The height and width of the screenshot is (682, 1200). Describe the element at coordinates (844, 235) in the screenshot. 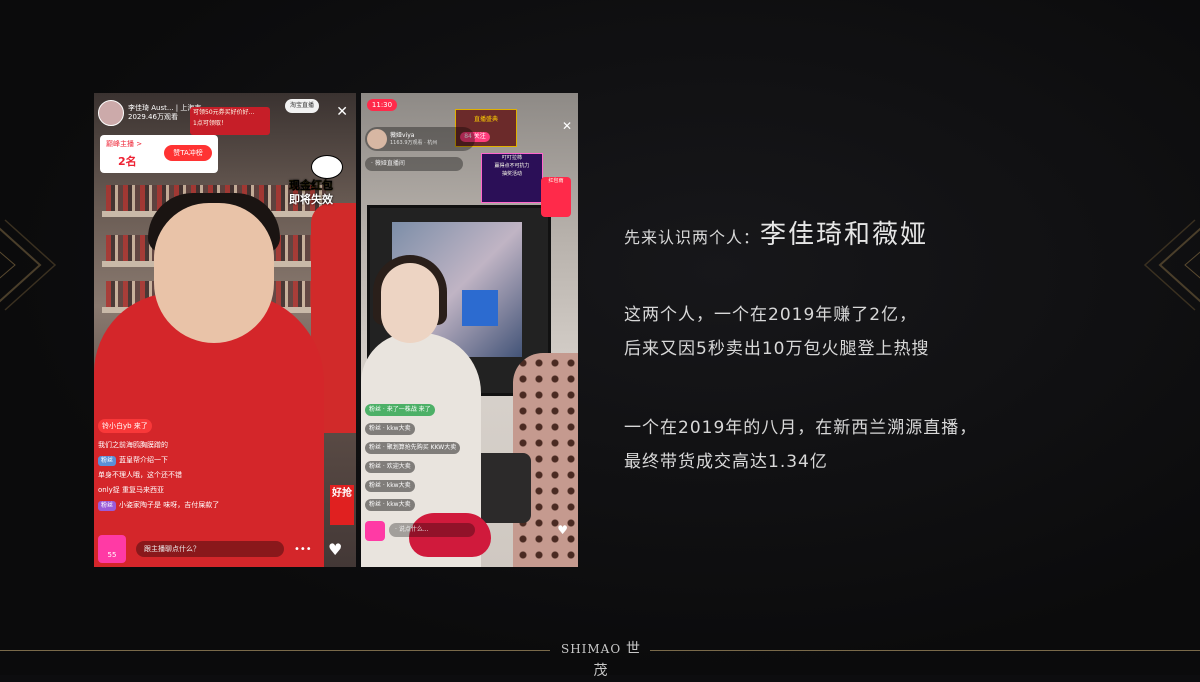

I see `intro-names: 李佳琦和薇娅` at that location.